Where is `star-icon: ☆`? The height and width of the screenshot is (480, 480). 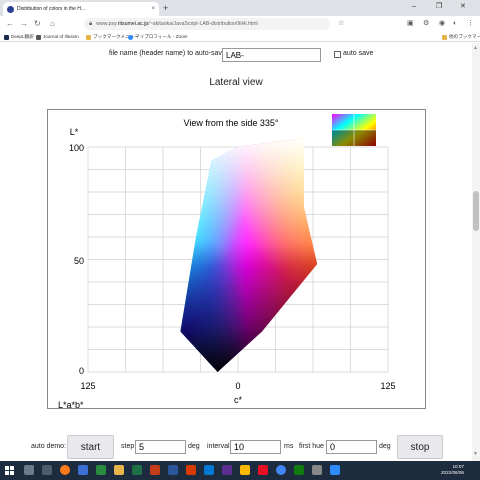 star-icon: ☆ is located at coordinates (341, 24).